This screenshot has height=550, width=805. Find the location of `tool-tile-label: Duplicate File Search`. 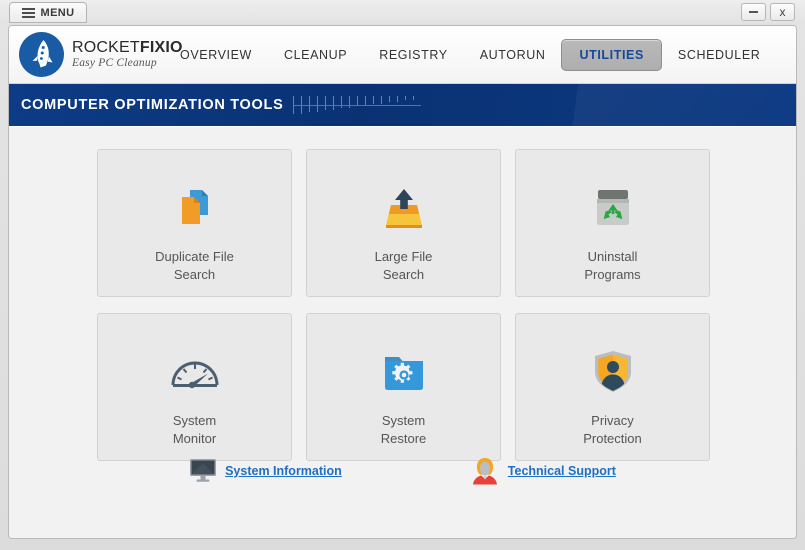

tool-tile-label: Duplicate File Search is located at coordinates (194, 266).